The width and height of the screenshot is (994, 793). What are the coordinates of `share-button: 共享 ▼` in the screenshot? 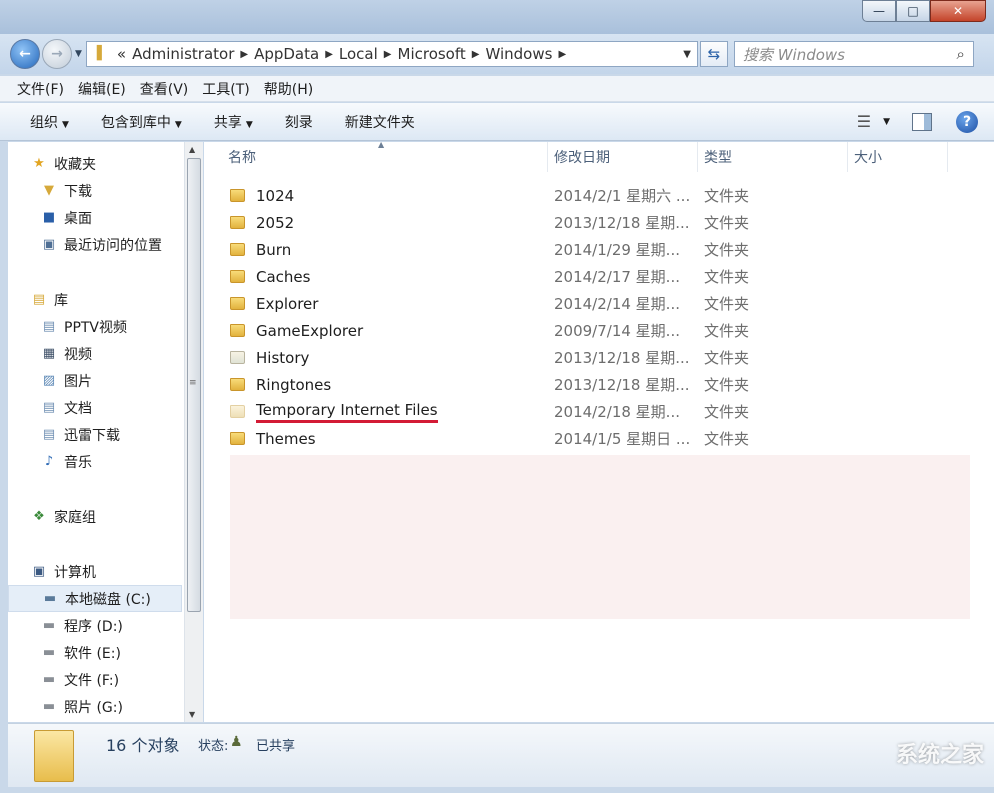 It's located at (233, 122).